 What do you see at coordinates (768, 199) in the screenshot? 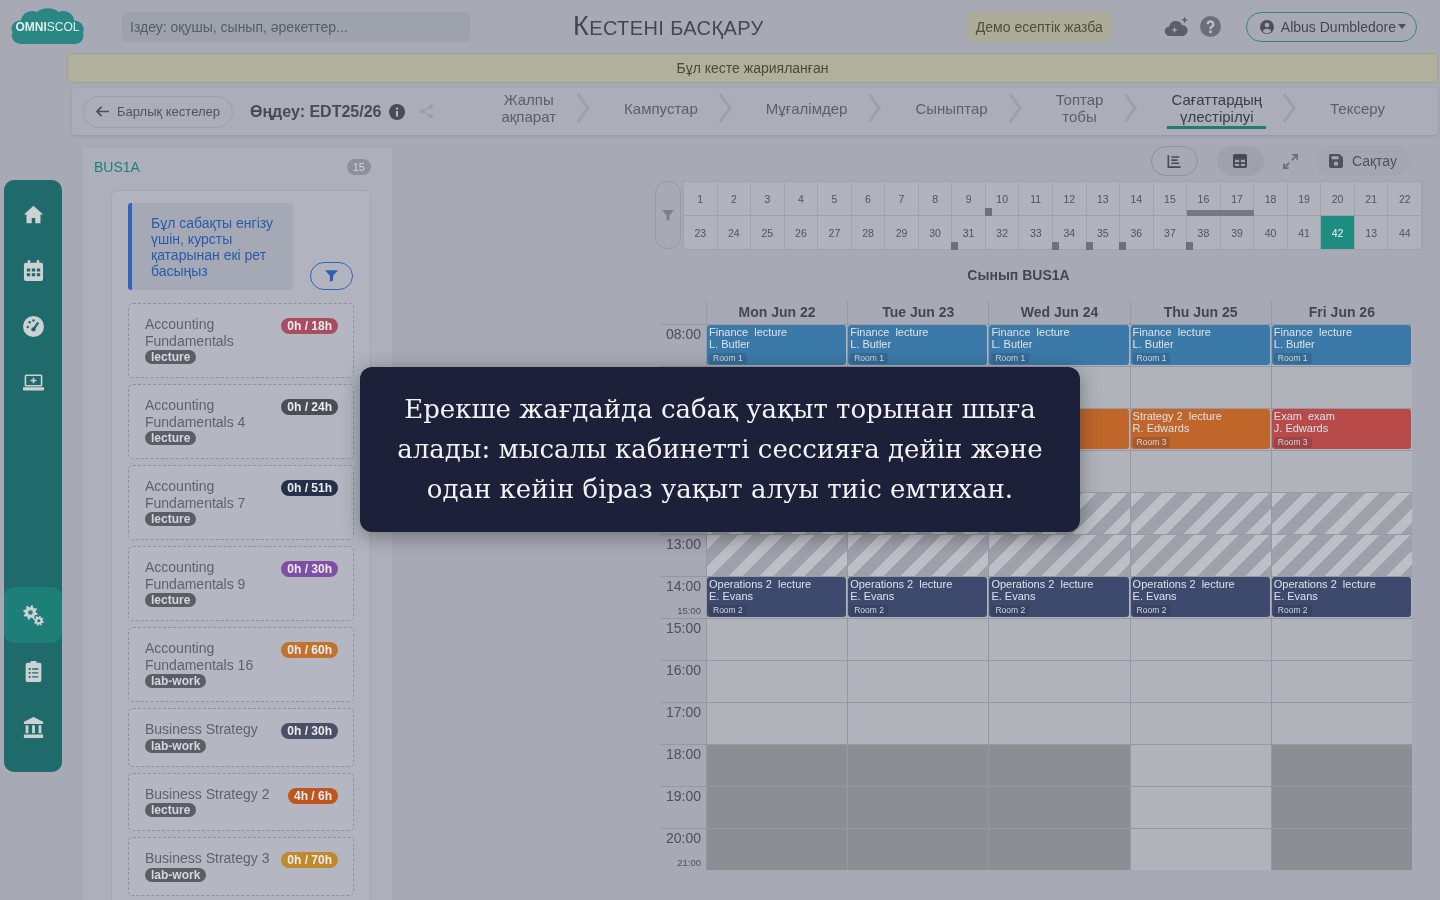
I see `week-cell: 3` at bounding box center [768, 199].